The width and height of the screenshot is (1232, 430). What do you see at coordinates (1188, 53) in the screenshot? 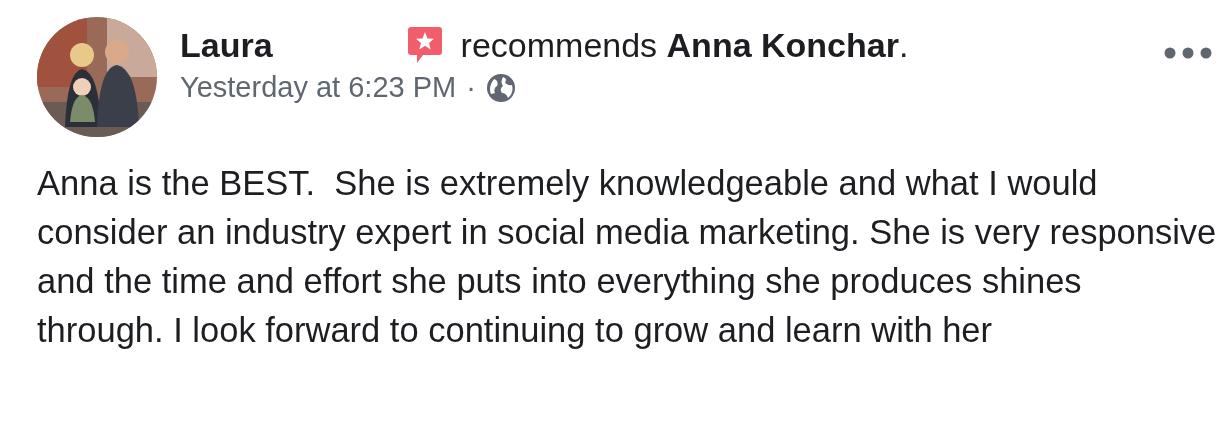
I see `more-options-icon` at bounding box center [1188, 53].